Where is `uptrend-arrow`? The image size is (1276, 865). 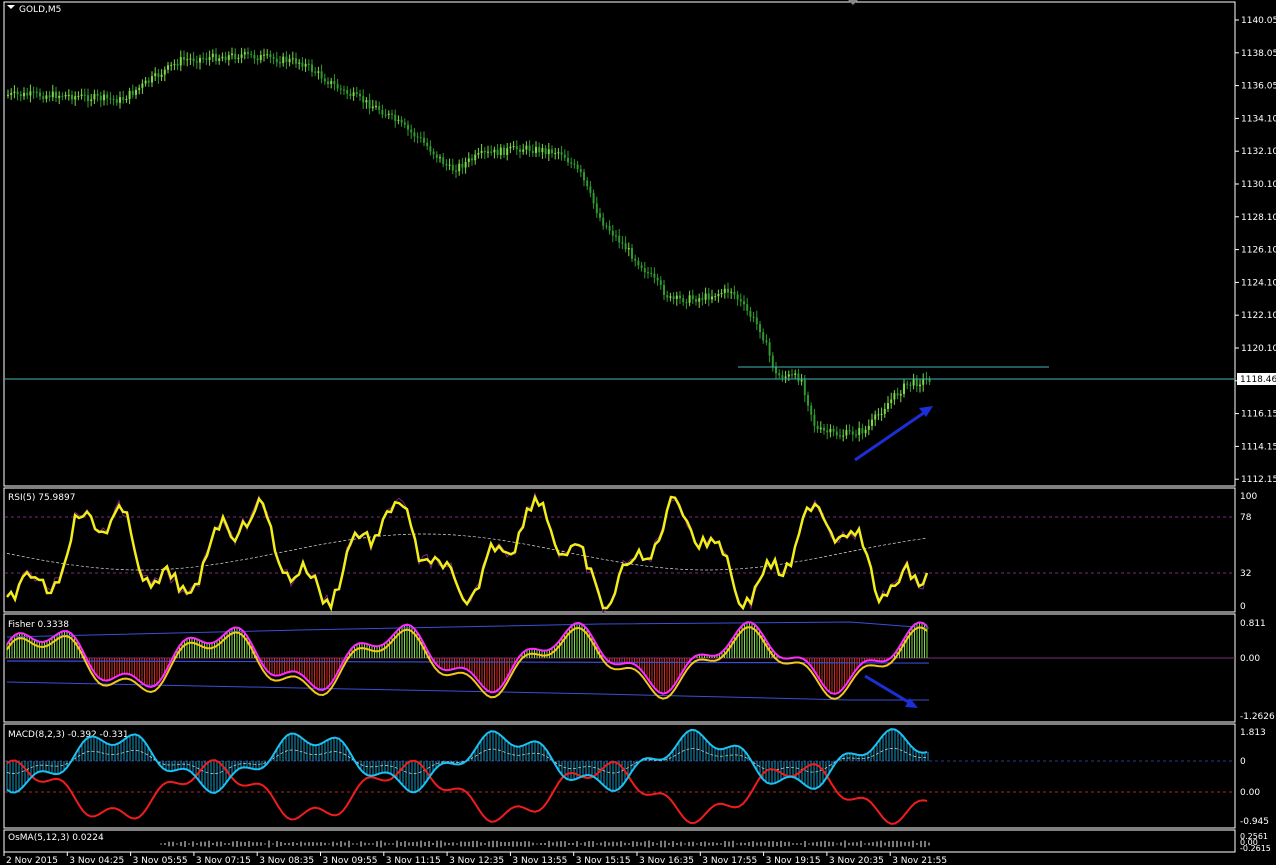 uptrend-arrow is located at coordinates (893, 434).